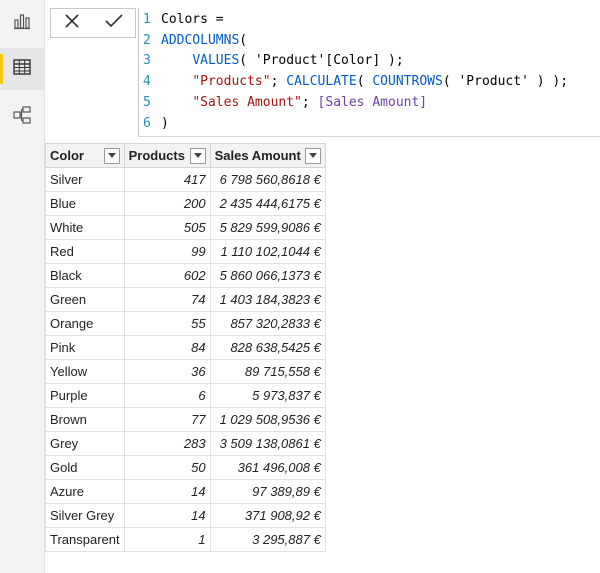 The width and height of the screenshot is (600, 573). I want to click on cell-color: Red, so click(85, 251).